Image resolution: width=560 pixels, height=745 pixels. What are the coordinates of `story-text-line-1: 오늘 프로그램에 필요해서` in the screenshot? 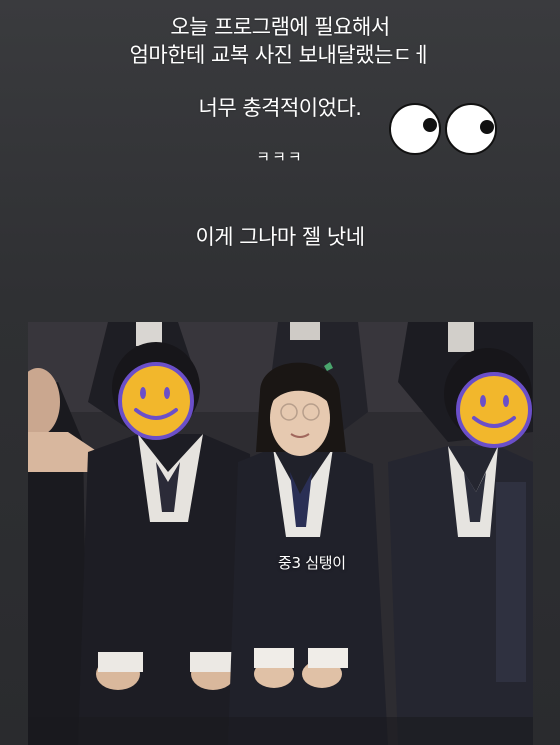 It's located at (280, 27).